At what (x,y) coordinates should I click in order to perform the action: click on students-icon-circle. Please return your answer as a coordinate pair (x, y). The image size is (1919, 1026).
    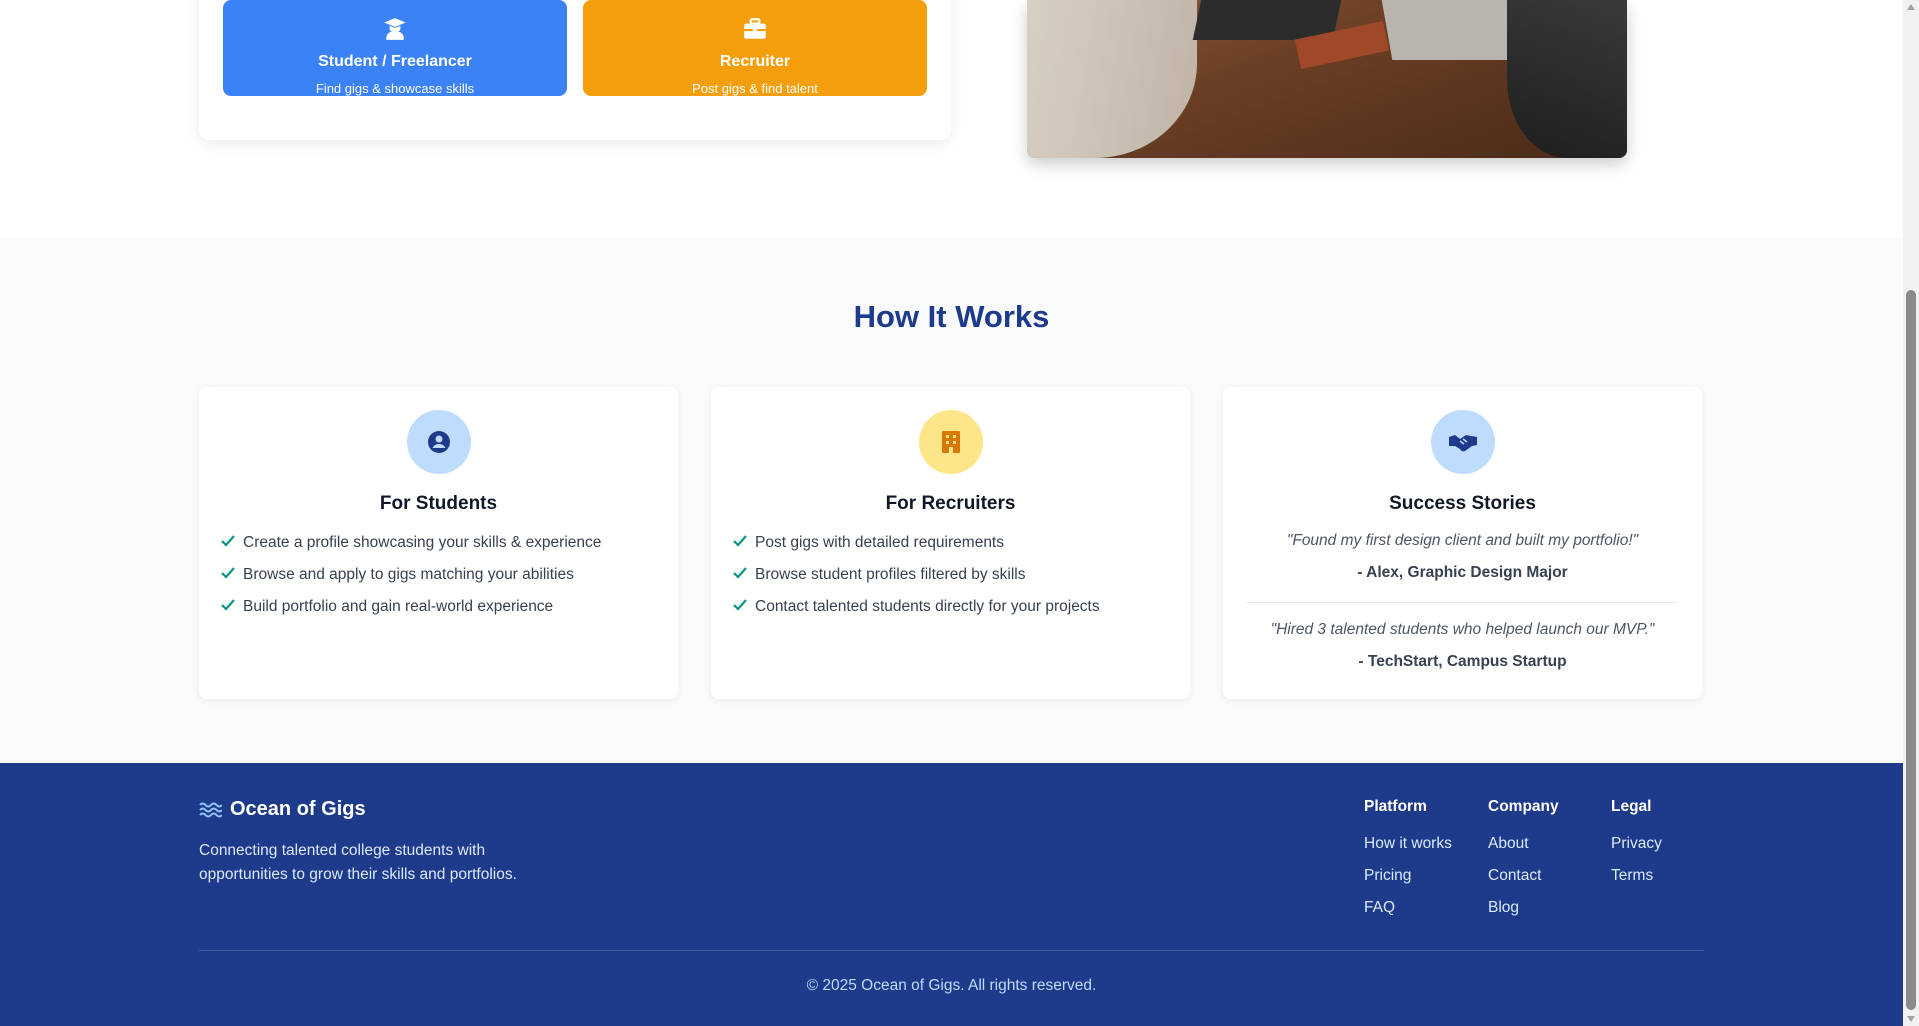
    Looking at the image, I should click on (438, 442).